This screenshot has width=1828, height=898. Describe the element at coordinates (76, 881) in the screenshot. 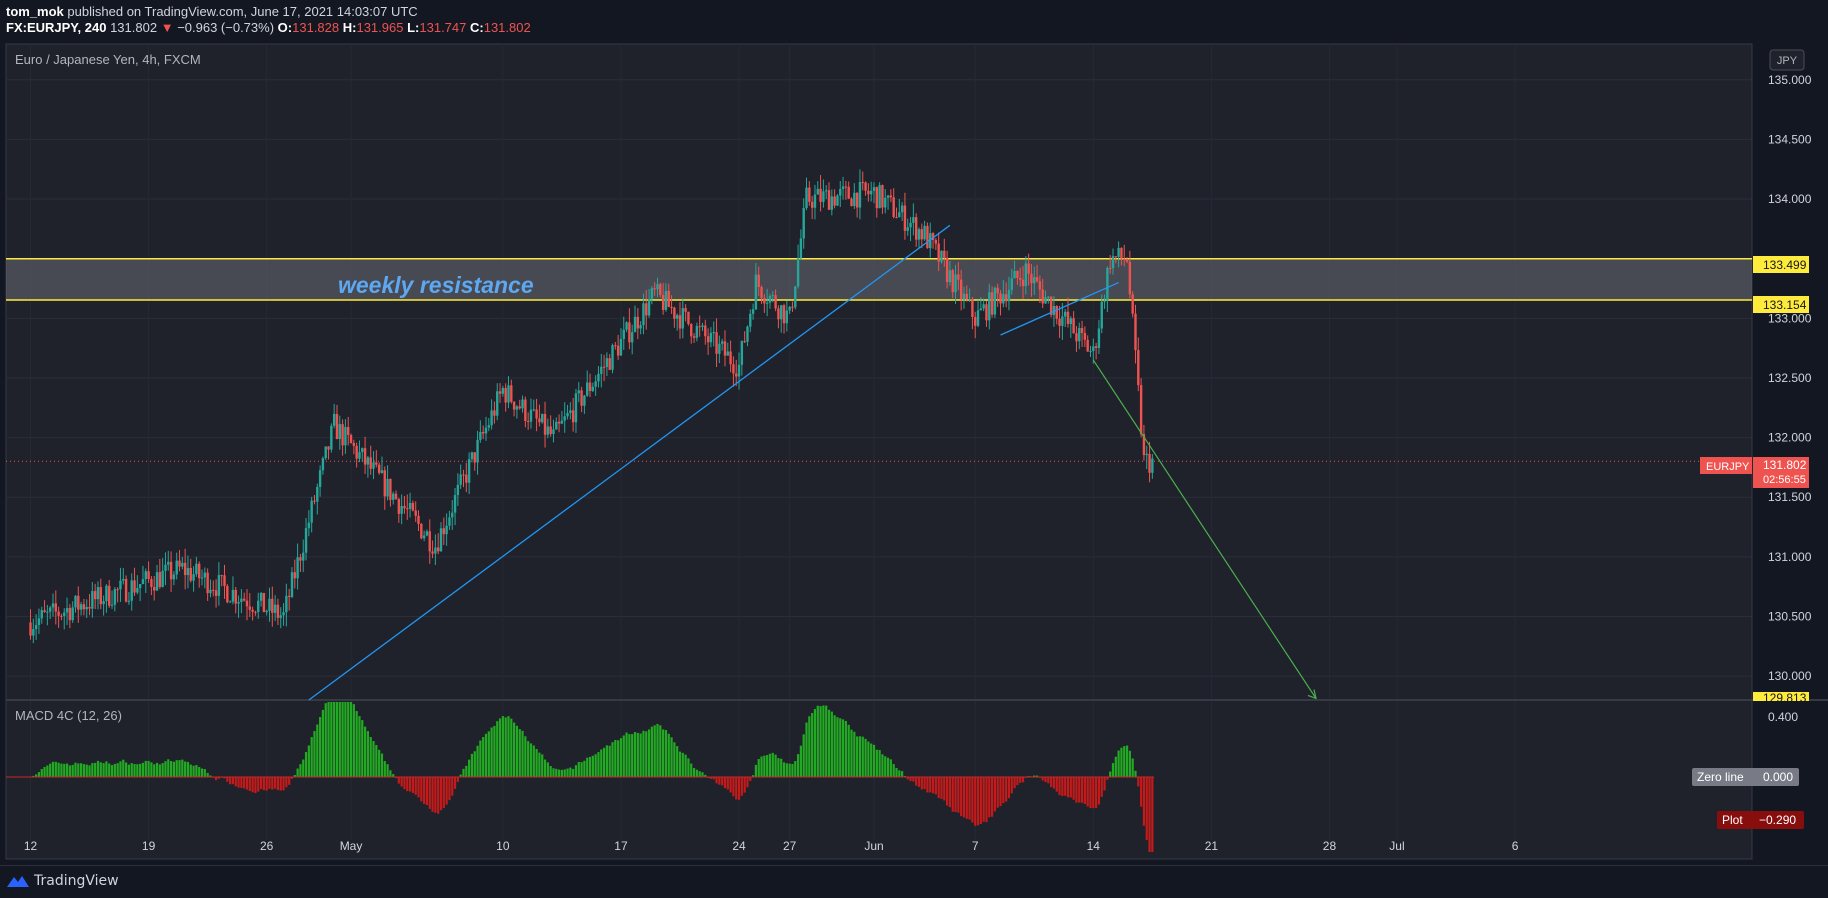

I see `tradingview-brand: TradingView` at that location.